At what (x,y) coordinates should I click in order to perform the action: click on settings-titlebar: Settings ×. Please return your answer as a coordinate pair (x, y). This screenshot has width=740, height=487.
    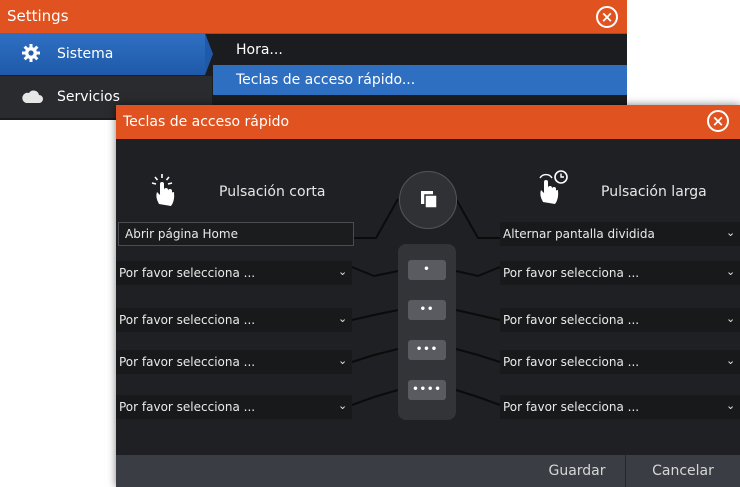
    Looking at the image, I should click on (313, 17).